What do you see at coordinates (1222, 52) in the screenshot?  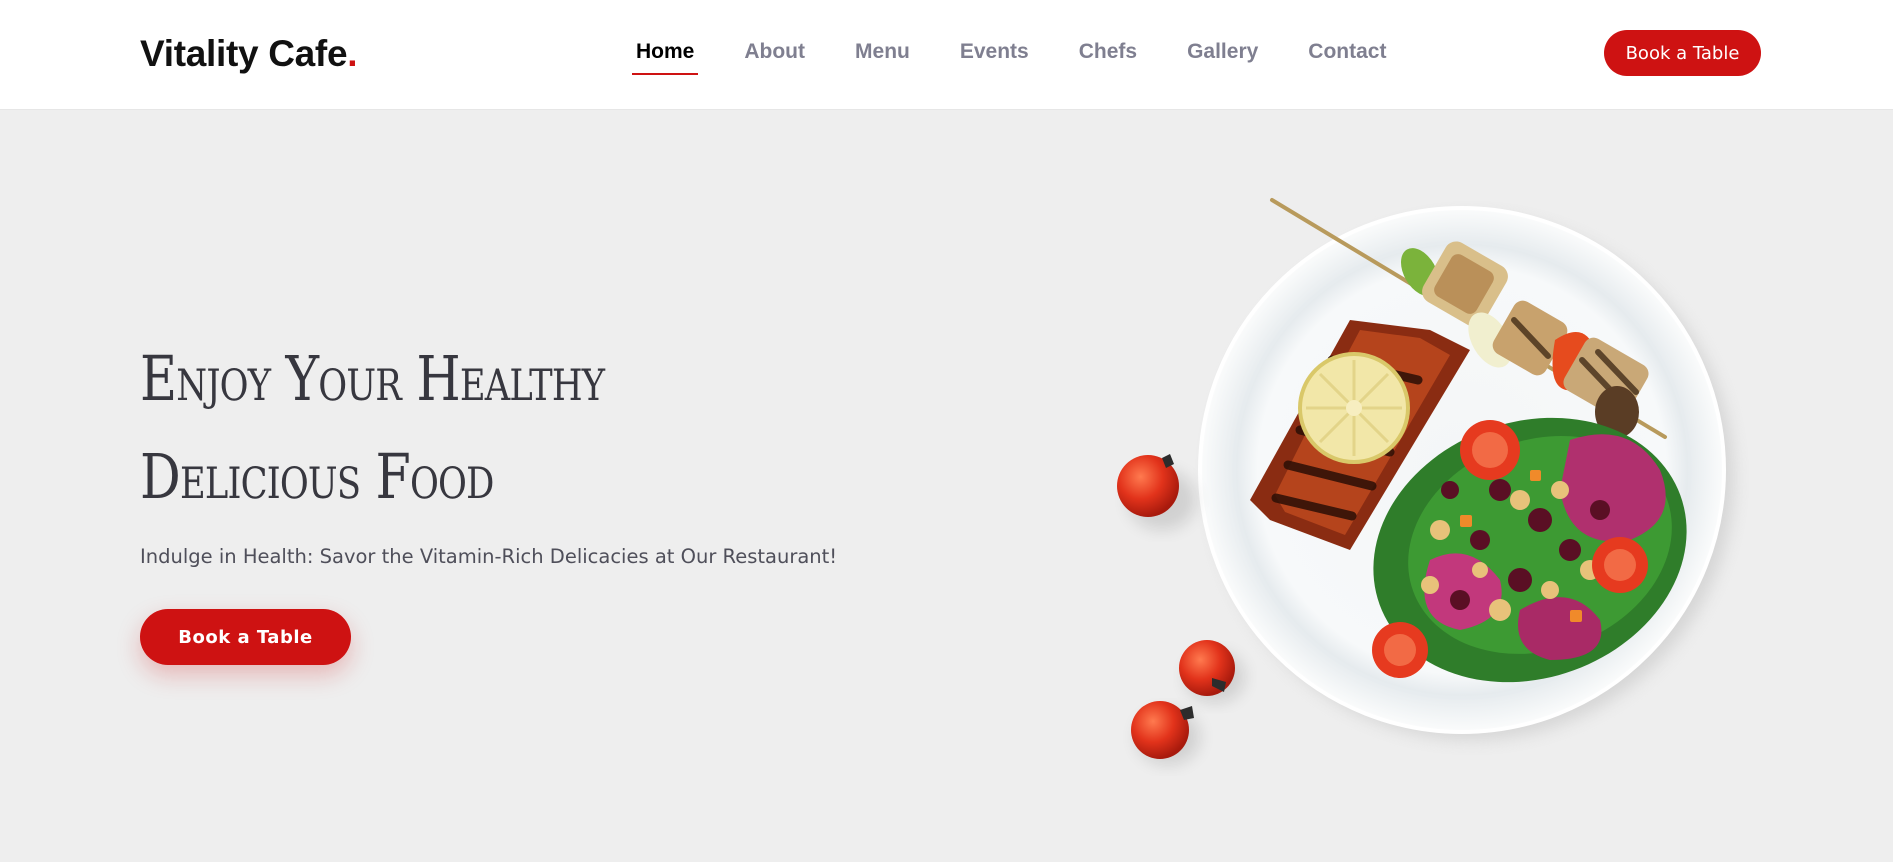 I see `nav-item-gallery: Gallery` at bounding box center [1222, 52].